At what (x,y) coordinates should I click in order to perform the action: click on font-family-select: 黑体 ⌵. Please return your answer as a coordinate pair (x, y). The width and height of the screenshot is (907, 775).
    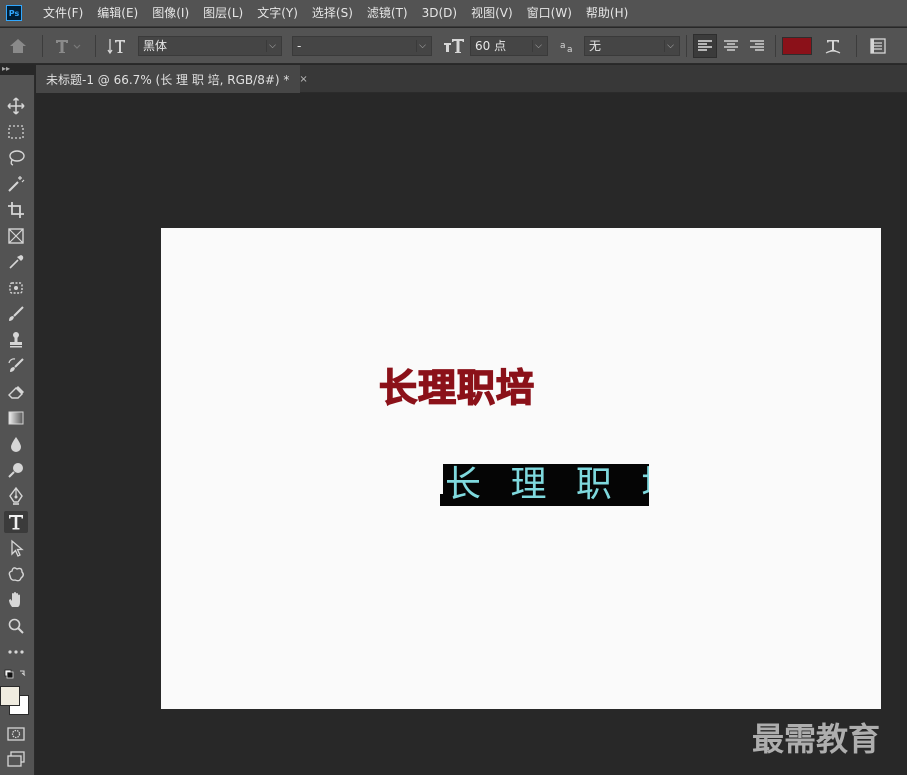
    Looking at the image, I should click on (210, 45).